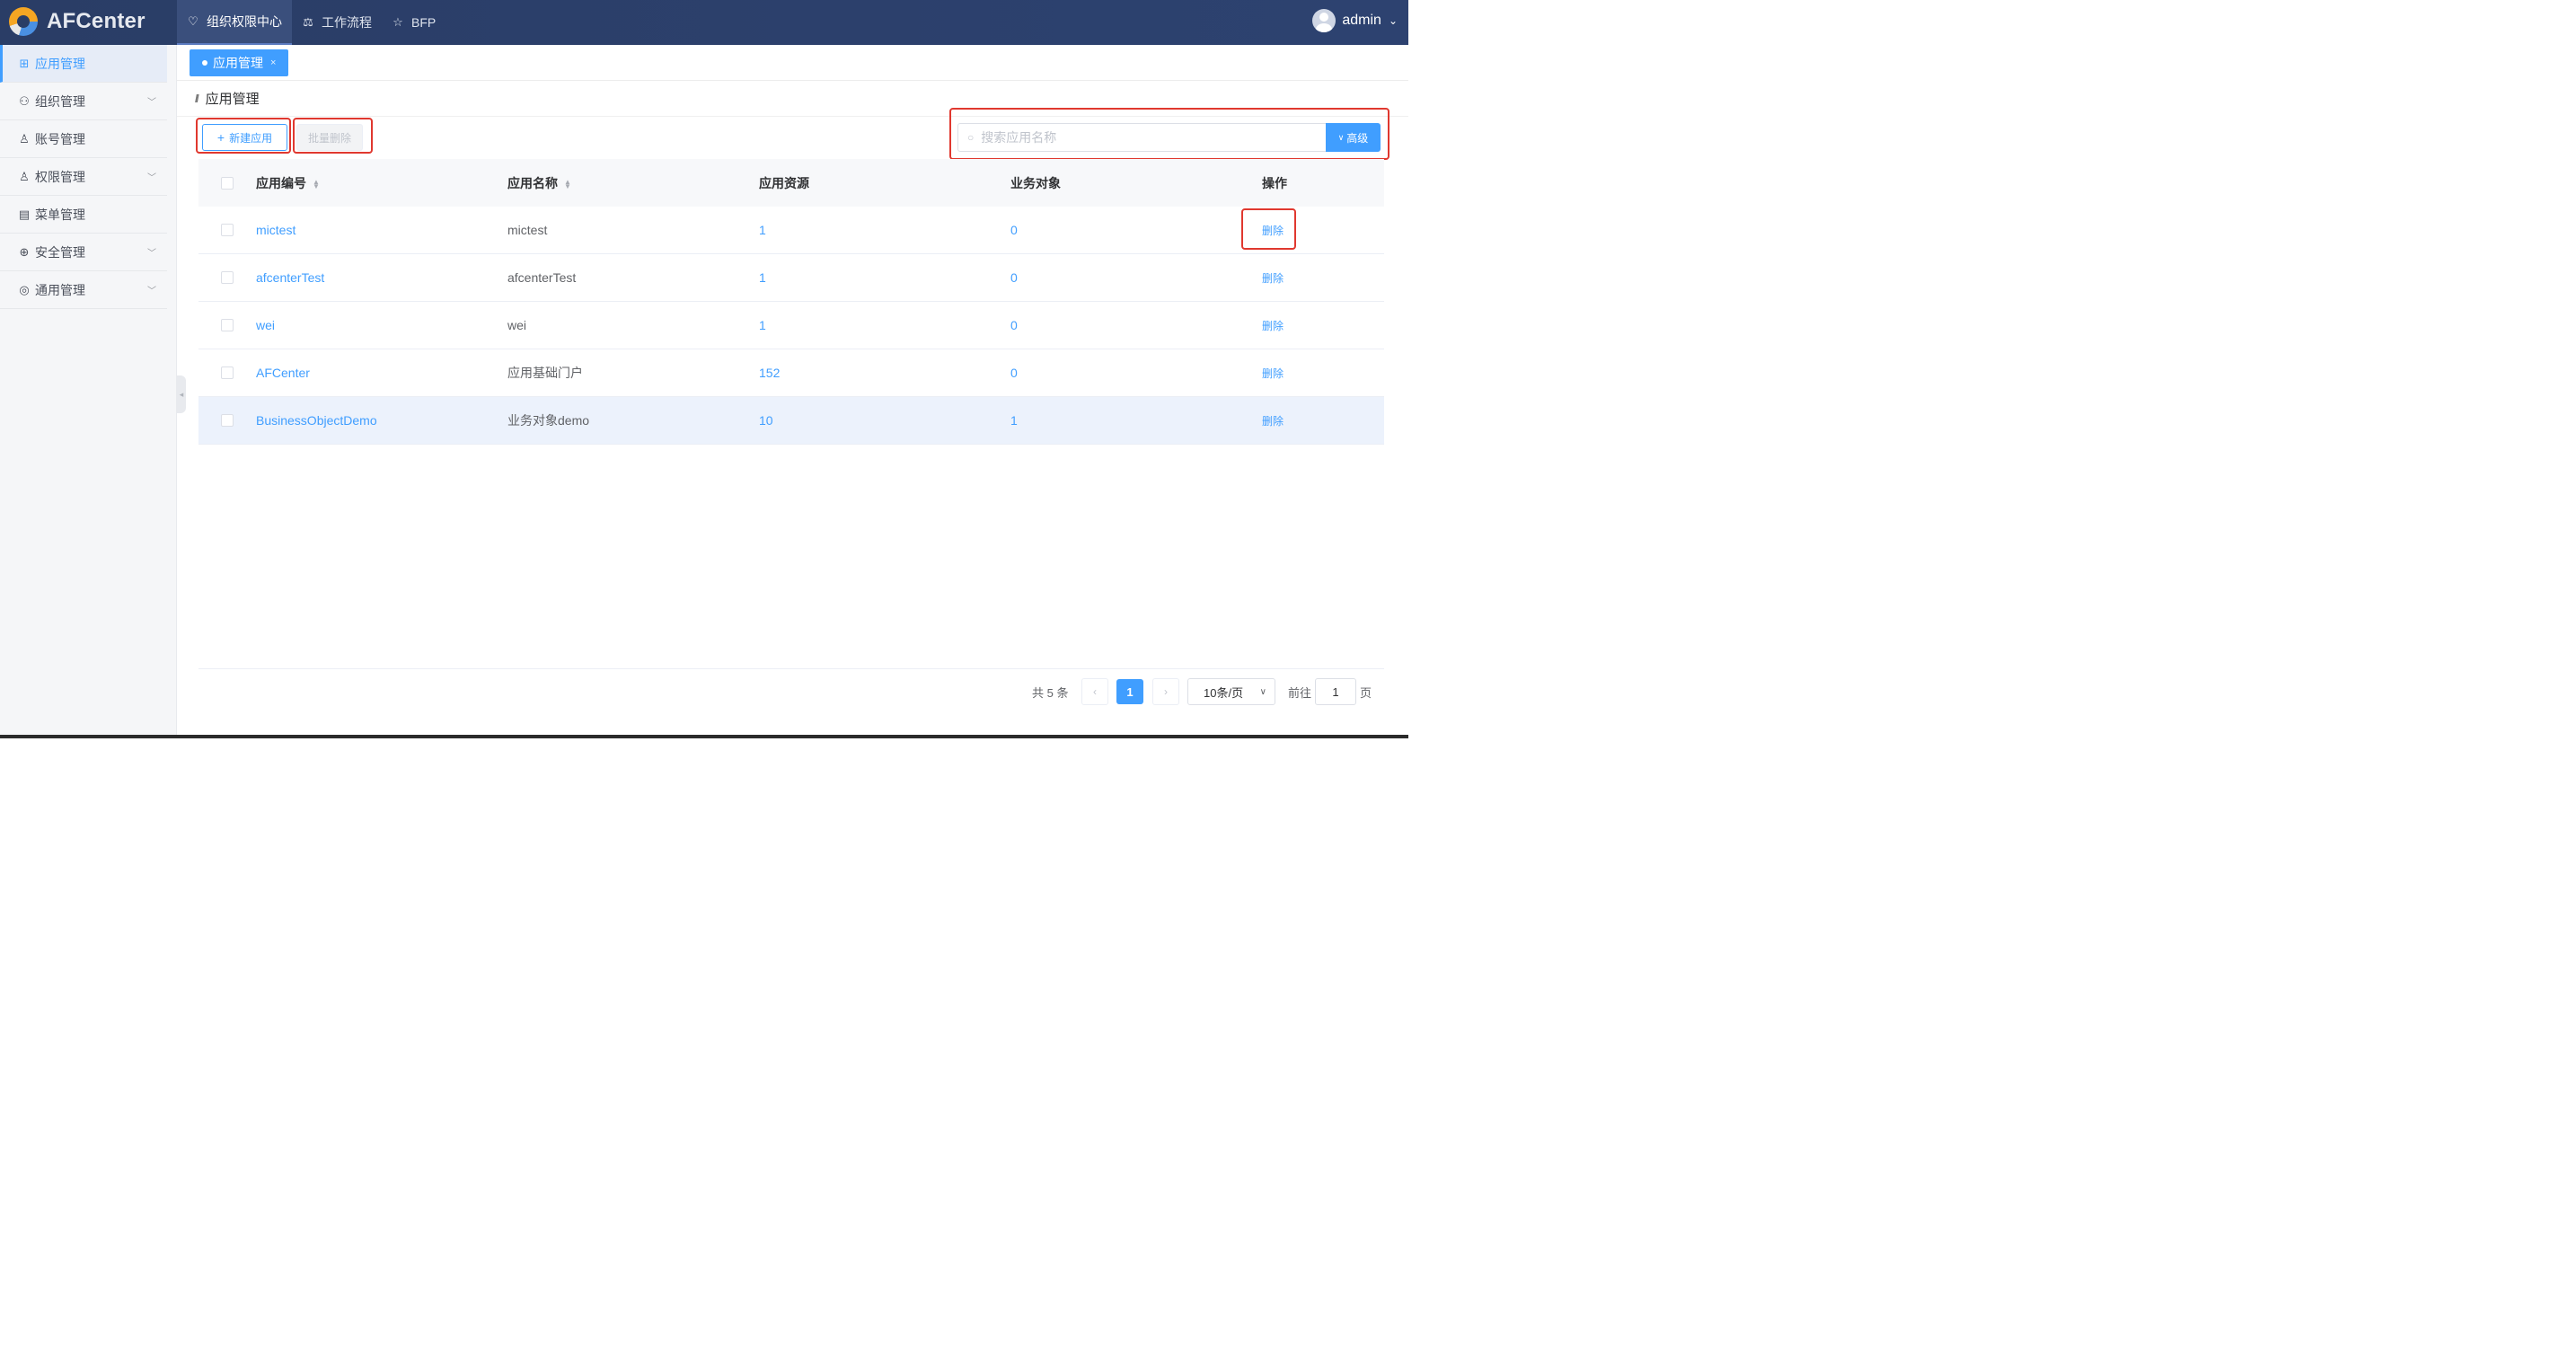 Image resolution: width=2576 pixels, height=1351 pixels. What do you see at coordinates (545, 373) in the screenshot?
I see `app-name: 应用基础门户` at bounding box center [545, 373].